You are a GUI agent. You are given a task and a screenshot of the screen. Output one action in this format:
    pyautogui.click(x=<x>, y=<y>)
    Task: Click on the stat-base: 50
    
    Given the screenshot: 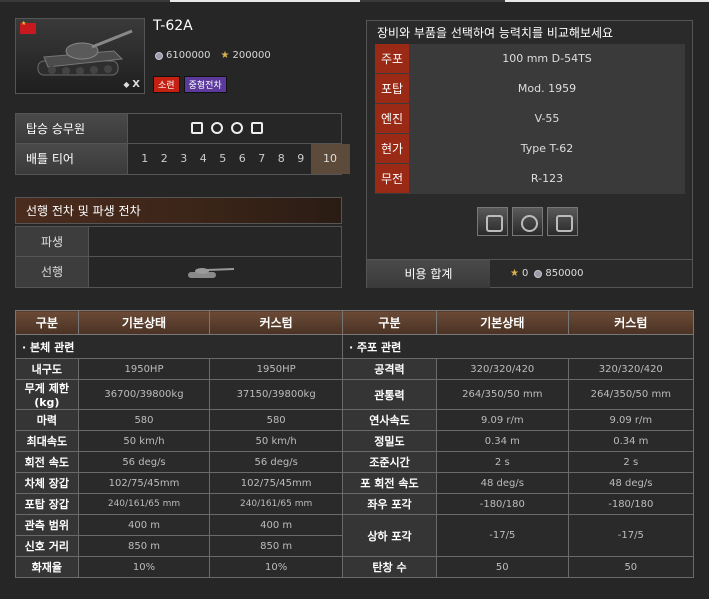 What is the action you would take?
    pyautogui.click(x=502, y=567)
    